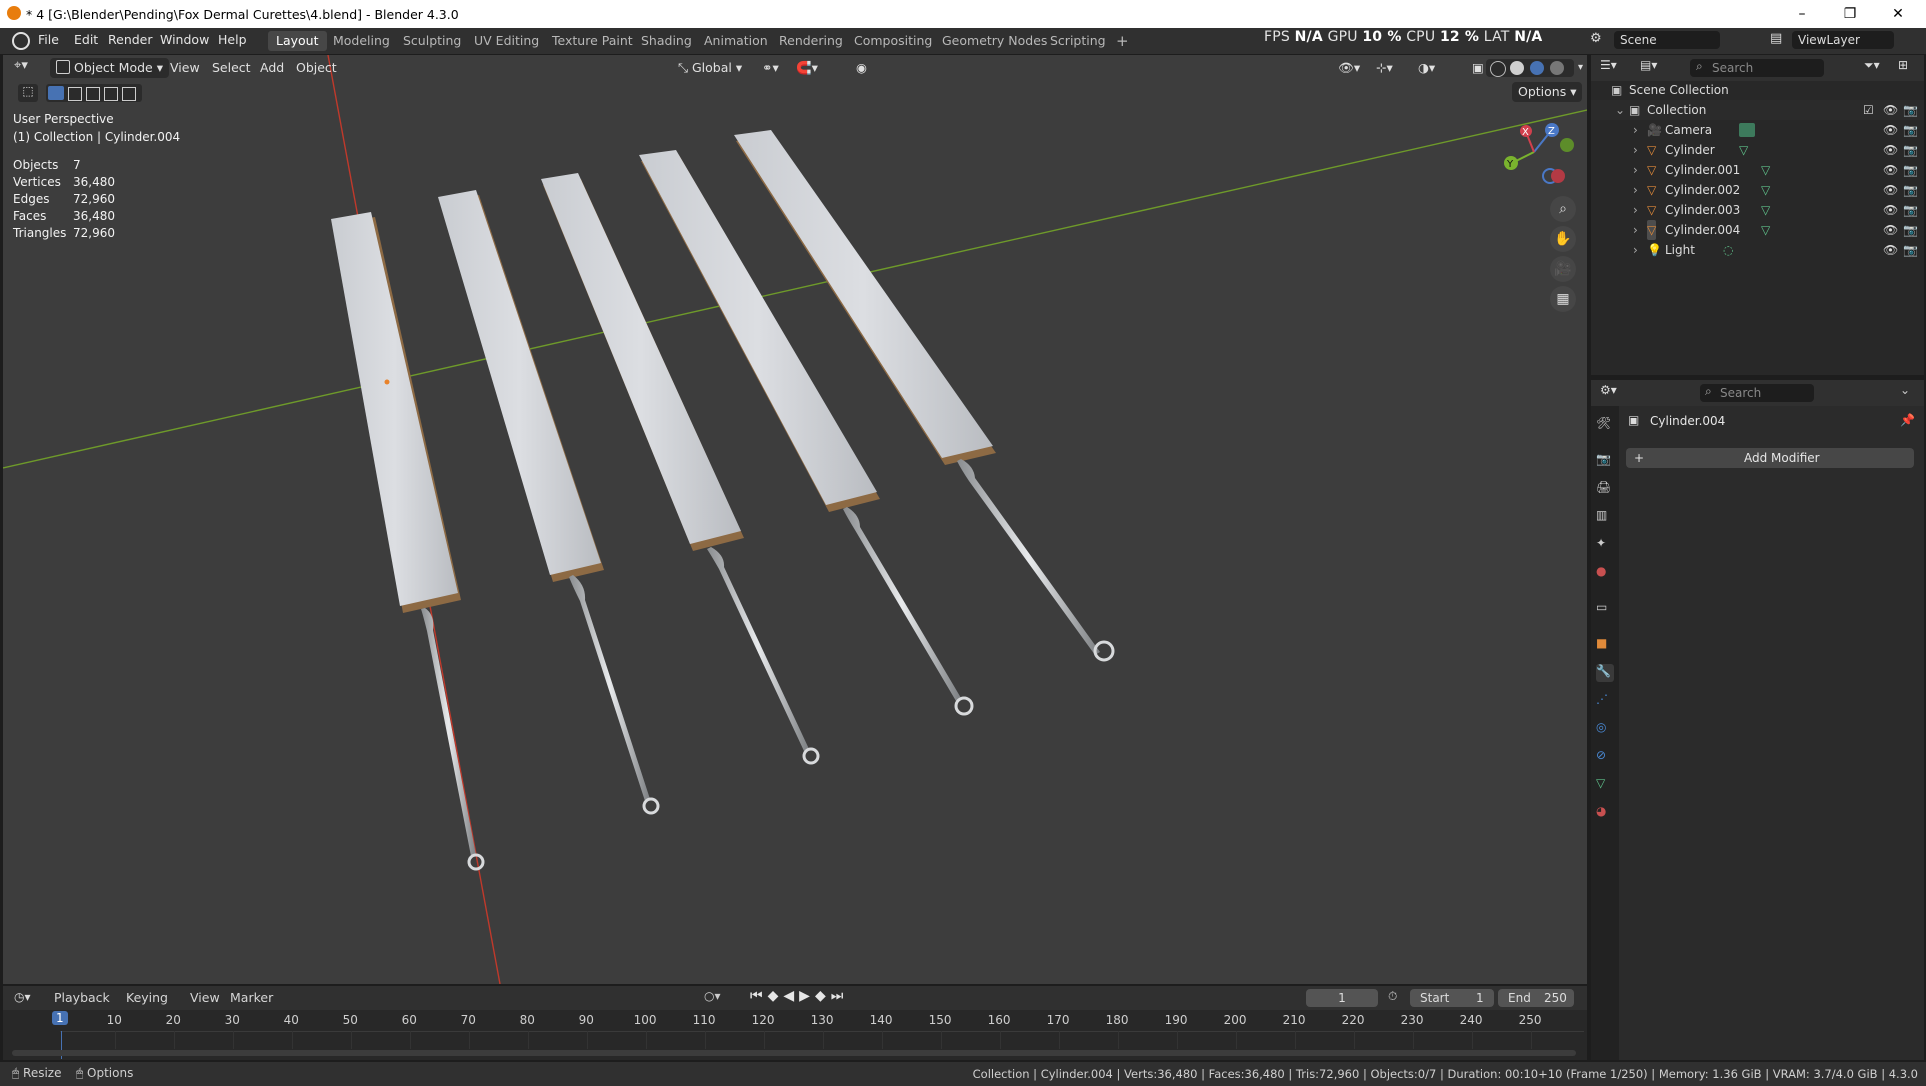 This screenshot has height=1086, width=1926. What do you see at coordinates (1620, 110) in the screenshot?
I see `expand-arrow-icon: ⌄` at bounding box center [1620, 110].